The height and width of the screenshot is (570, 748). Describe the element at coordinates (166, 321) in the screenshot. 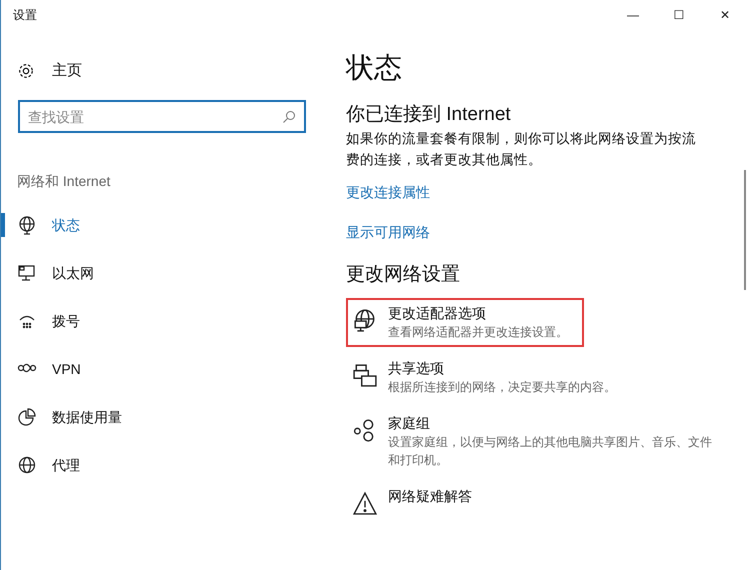

I see `nav-item: 拨号` at that location.